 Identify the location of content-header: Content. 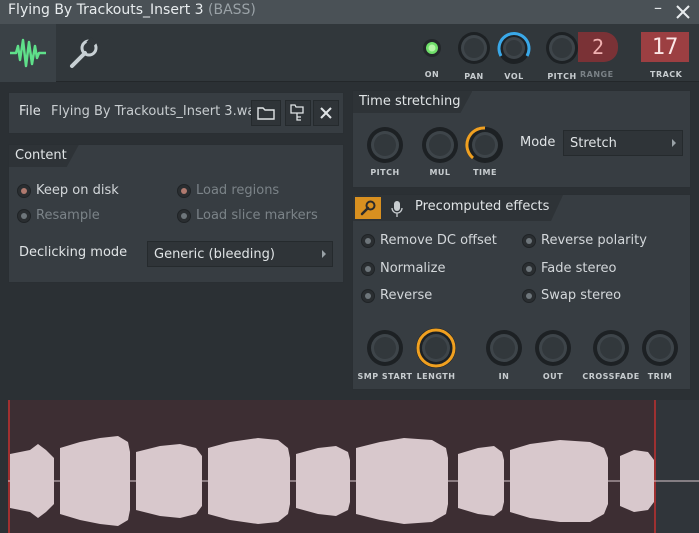
(44, 156).